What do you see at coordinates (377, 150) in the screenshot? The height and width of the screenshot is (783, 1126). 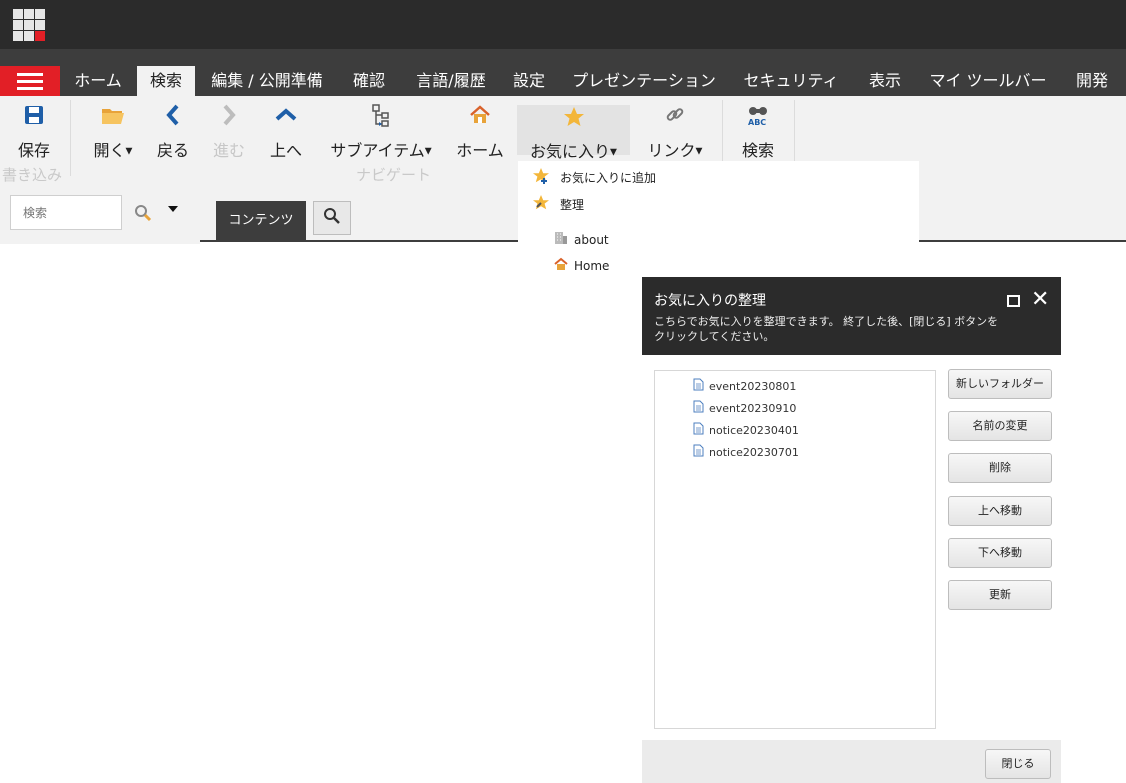 I see `subitems-label: サブアイテム` at bounding box center [377, 150].